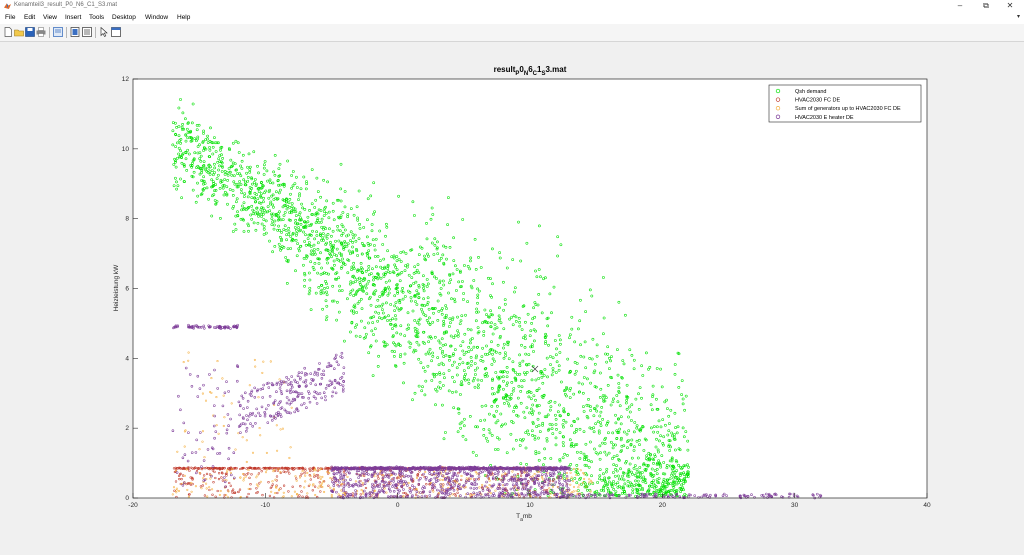  Describe the element at coordinates (87, 32) in the screenshot. I see `insert-legend-icon` at that location.